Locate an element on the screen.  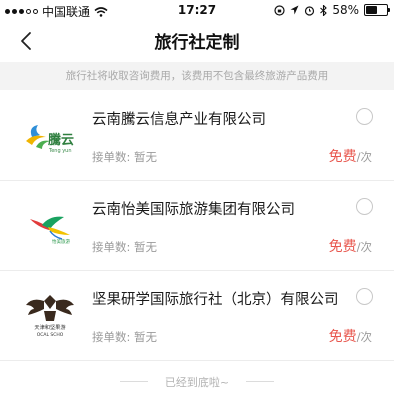
location-icon is located at coordinates (294, 10).